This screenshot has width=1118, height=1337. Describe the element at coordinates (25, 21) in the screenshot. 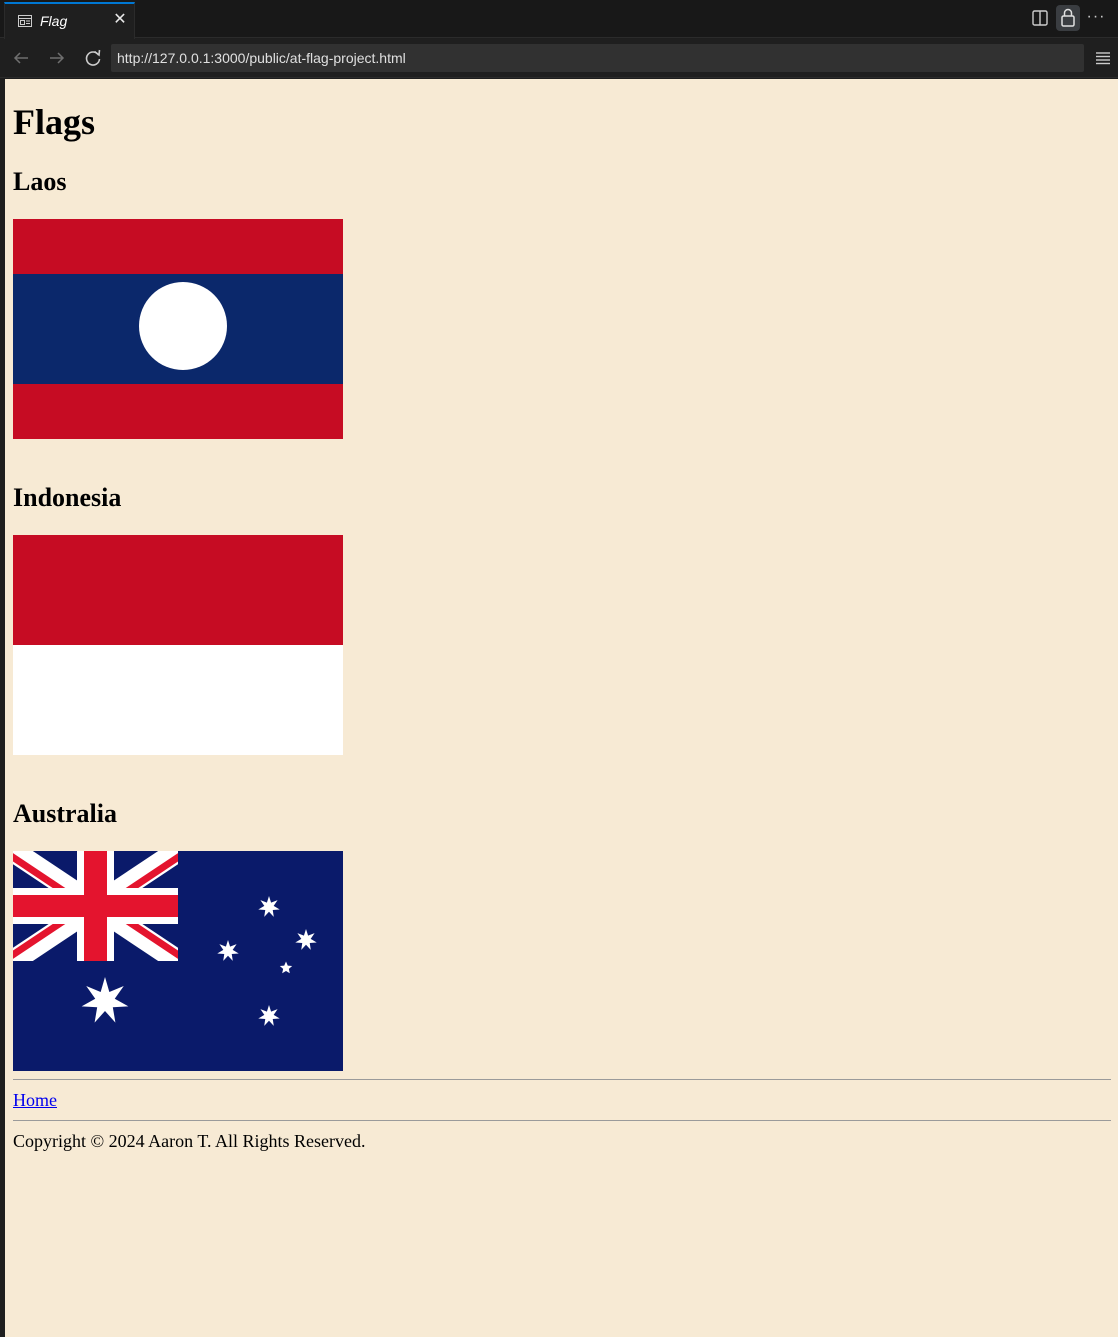

I see `page-icon` at that location.